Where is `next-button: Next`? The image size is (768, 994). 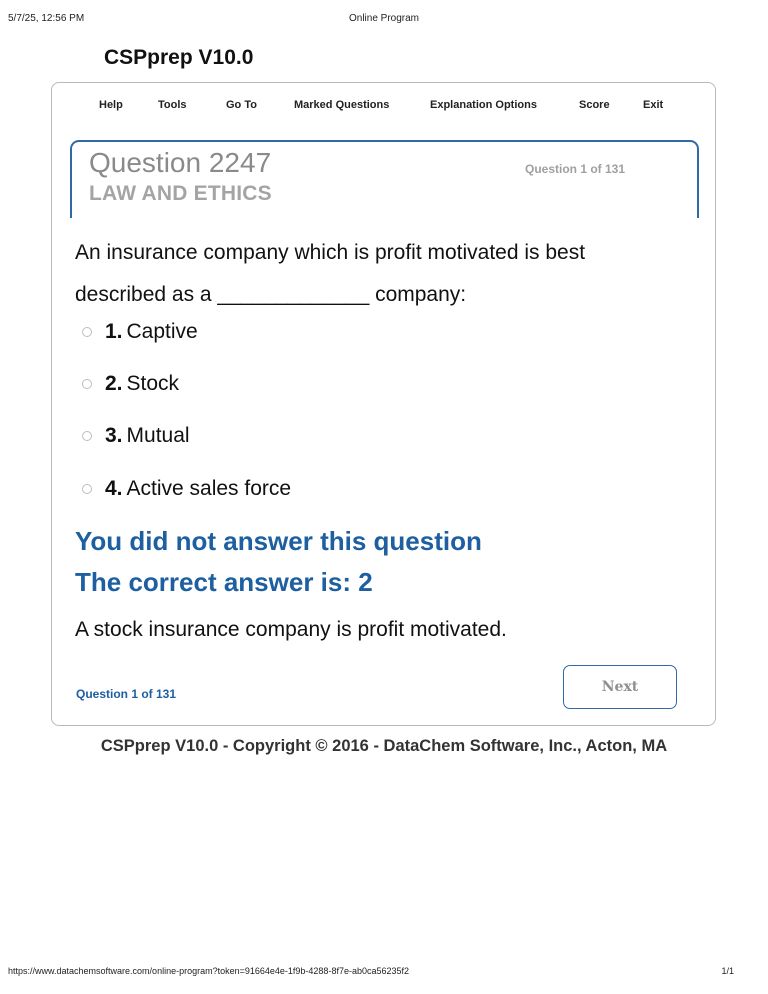
next-button: Next is located at coordinates (620, 687).